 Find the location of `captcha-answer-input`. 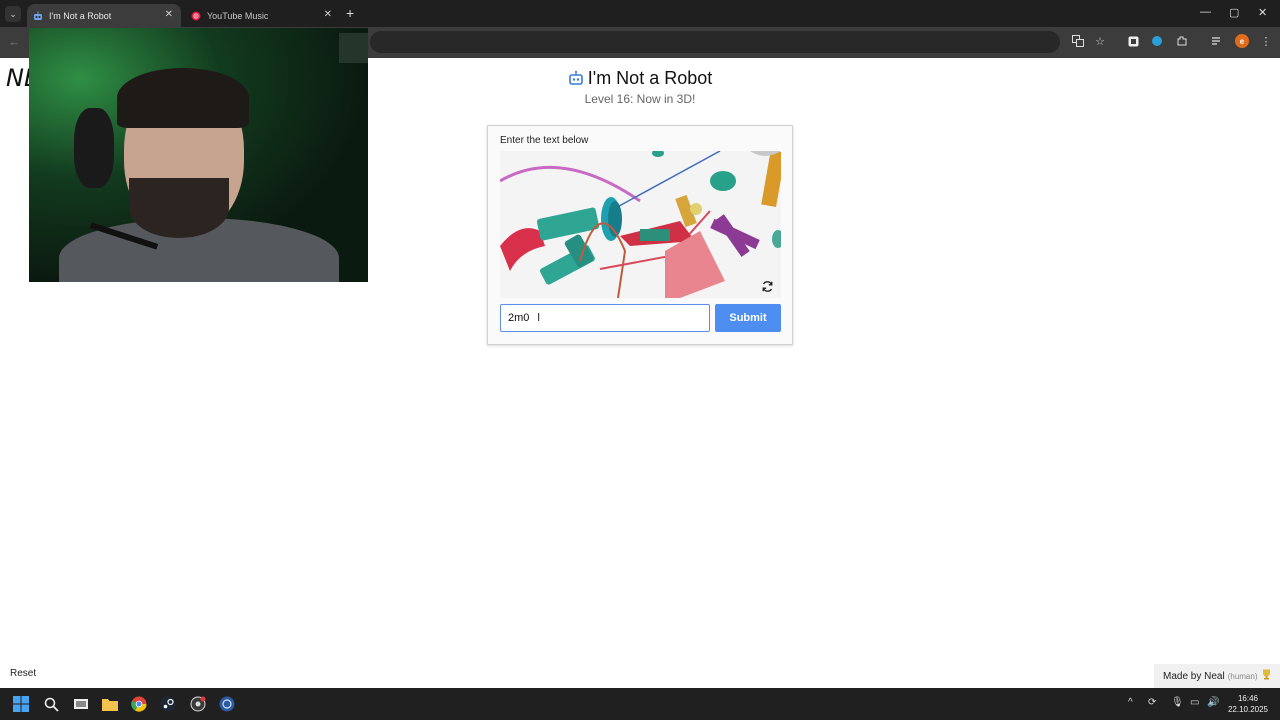

captcha-answer-input is located at coordinates (605, 318).